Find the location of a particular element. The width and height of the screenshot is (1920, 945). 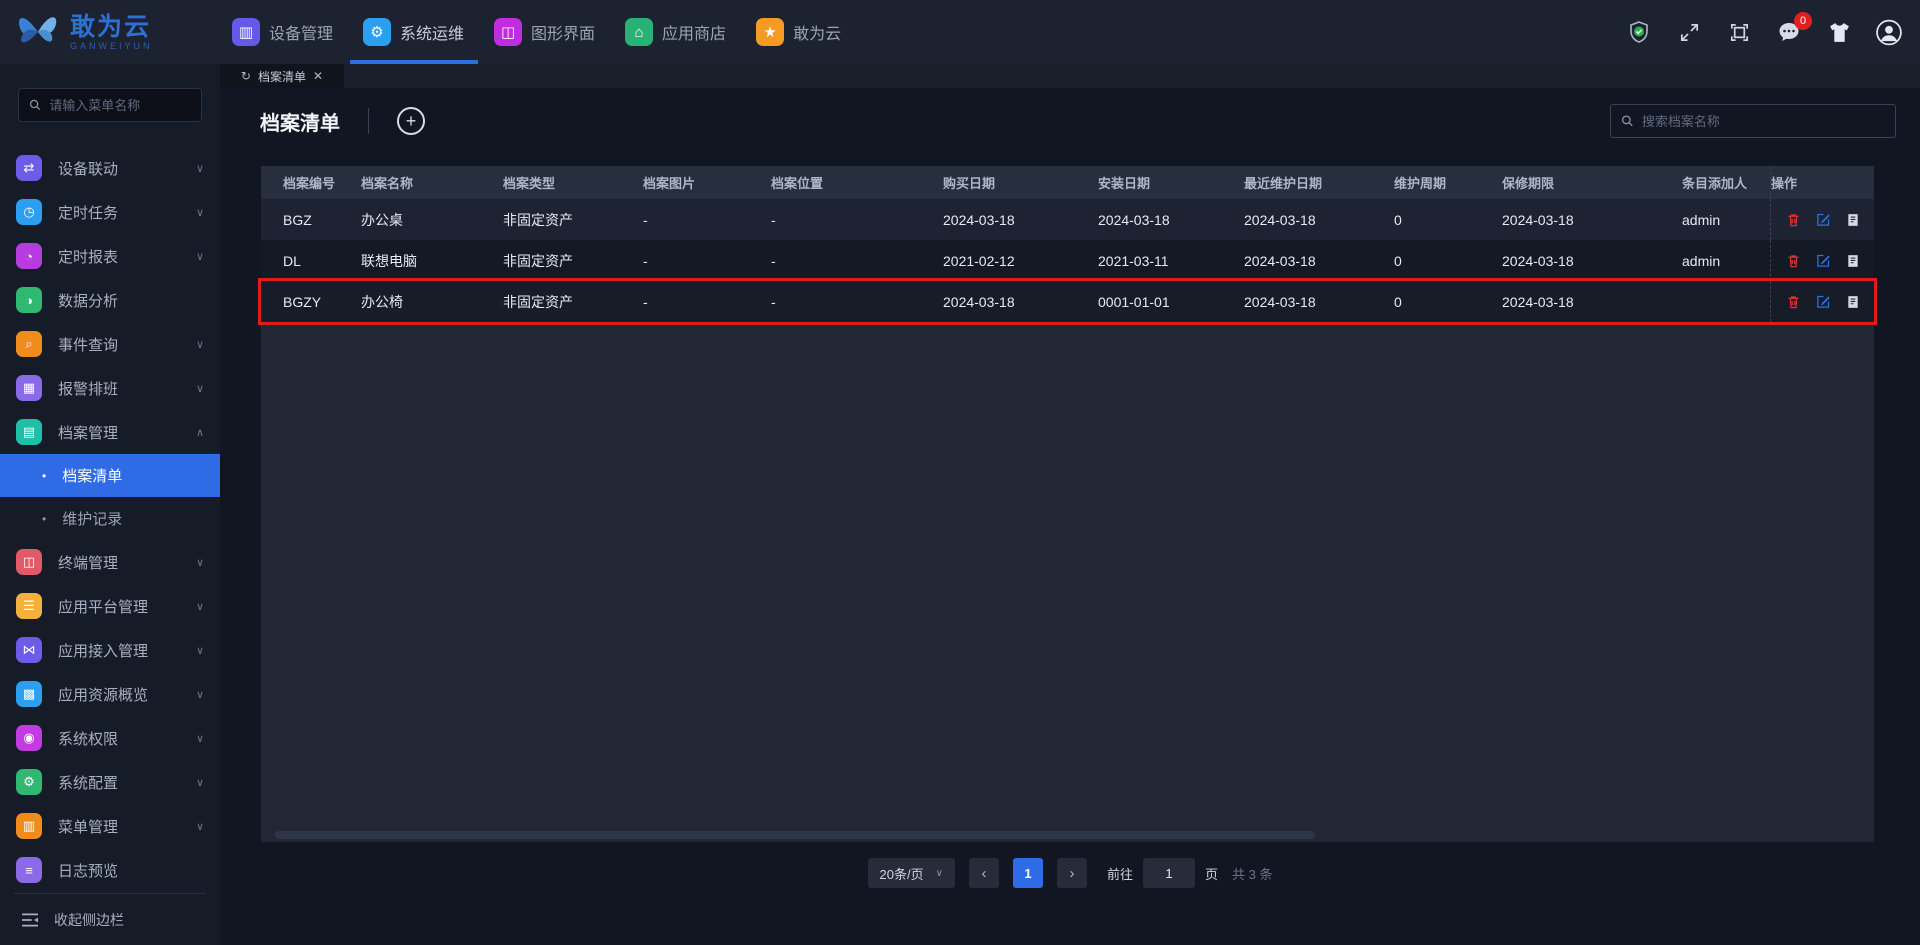

terminal-management-icon: ◫ is located at coordinates (29, 562).